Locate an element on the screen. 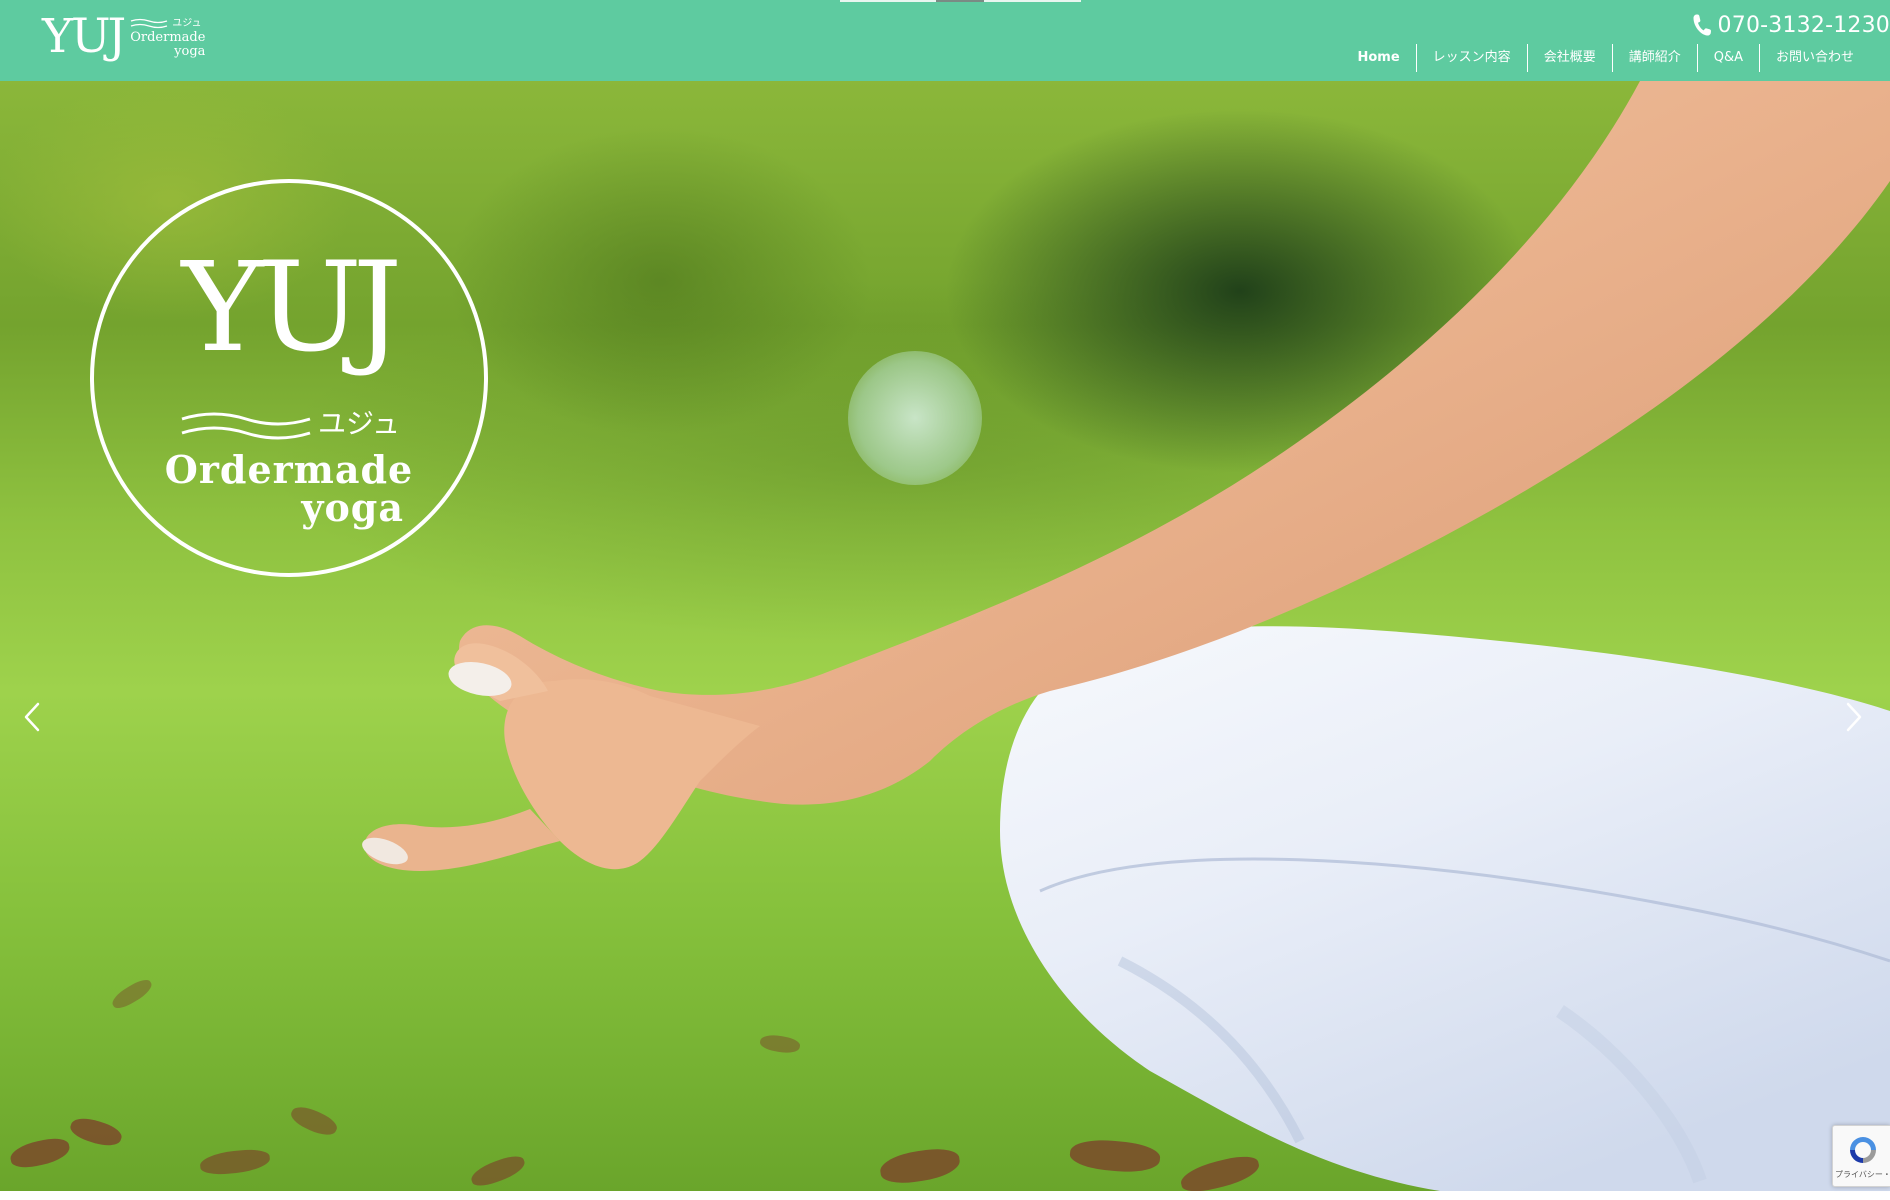 This screenshot has height=1200, width=1890. recaptcha-icon is located at coordinates (1863, 1150).